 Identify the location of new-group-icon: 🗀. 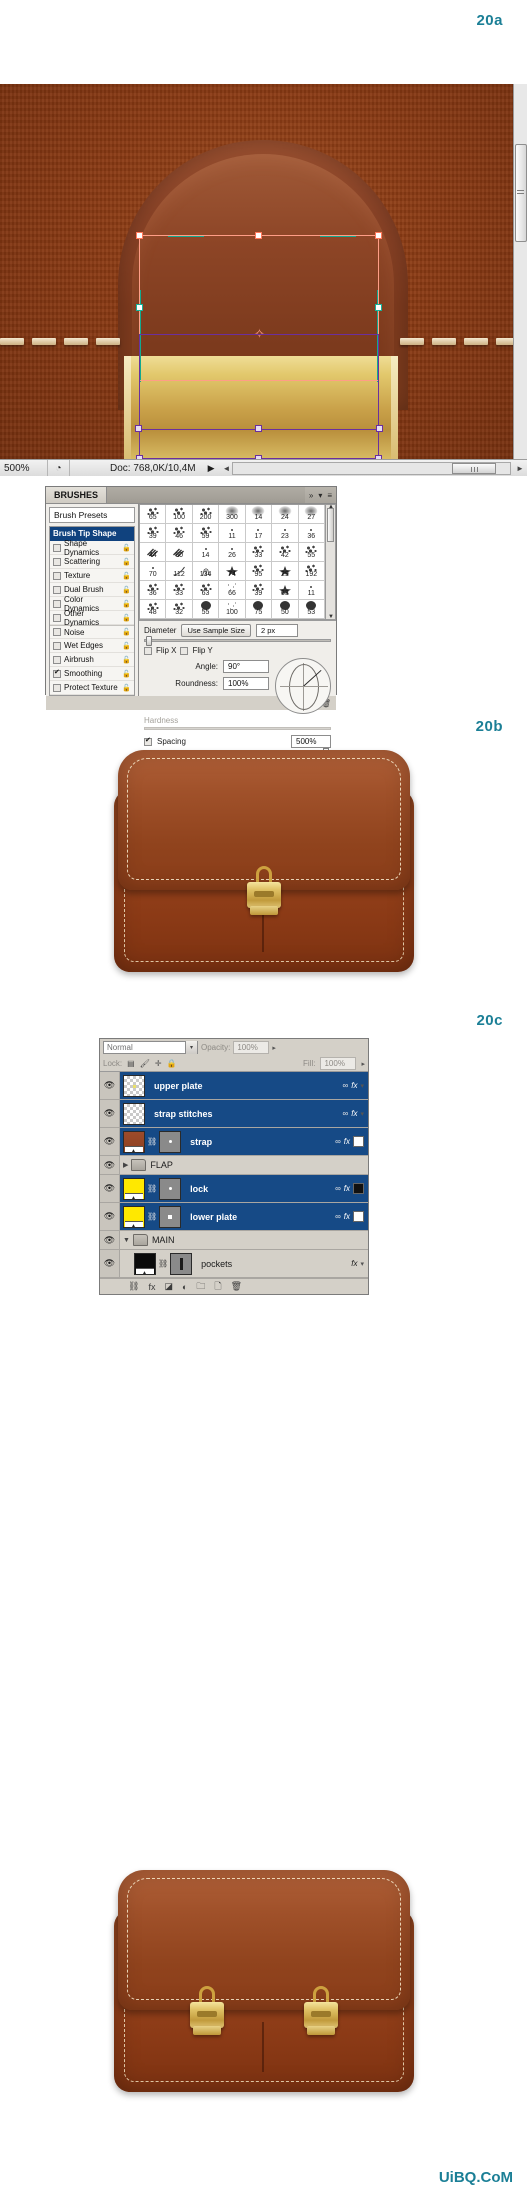
(200, 1287).